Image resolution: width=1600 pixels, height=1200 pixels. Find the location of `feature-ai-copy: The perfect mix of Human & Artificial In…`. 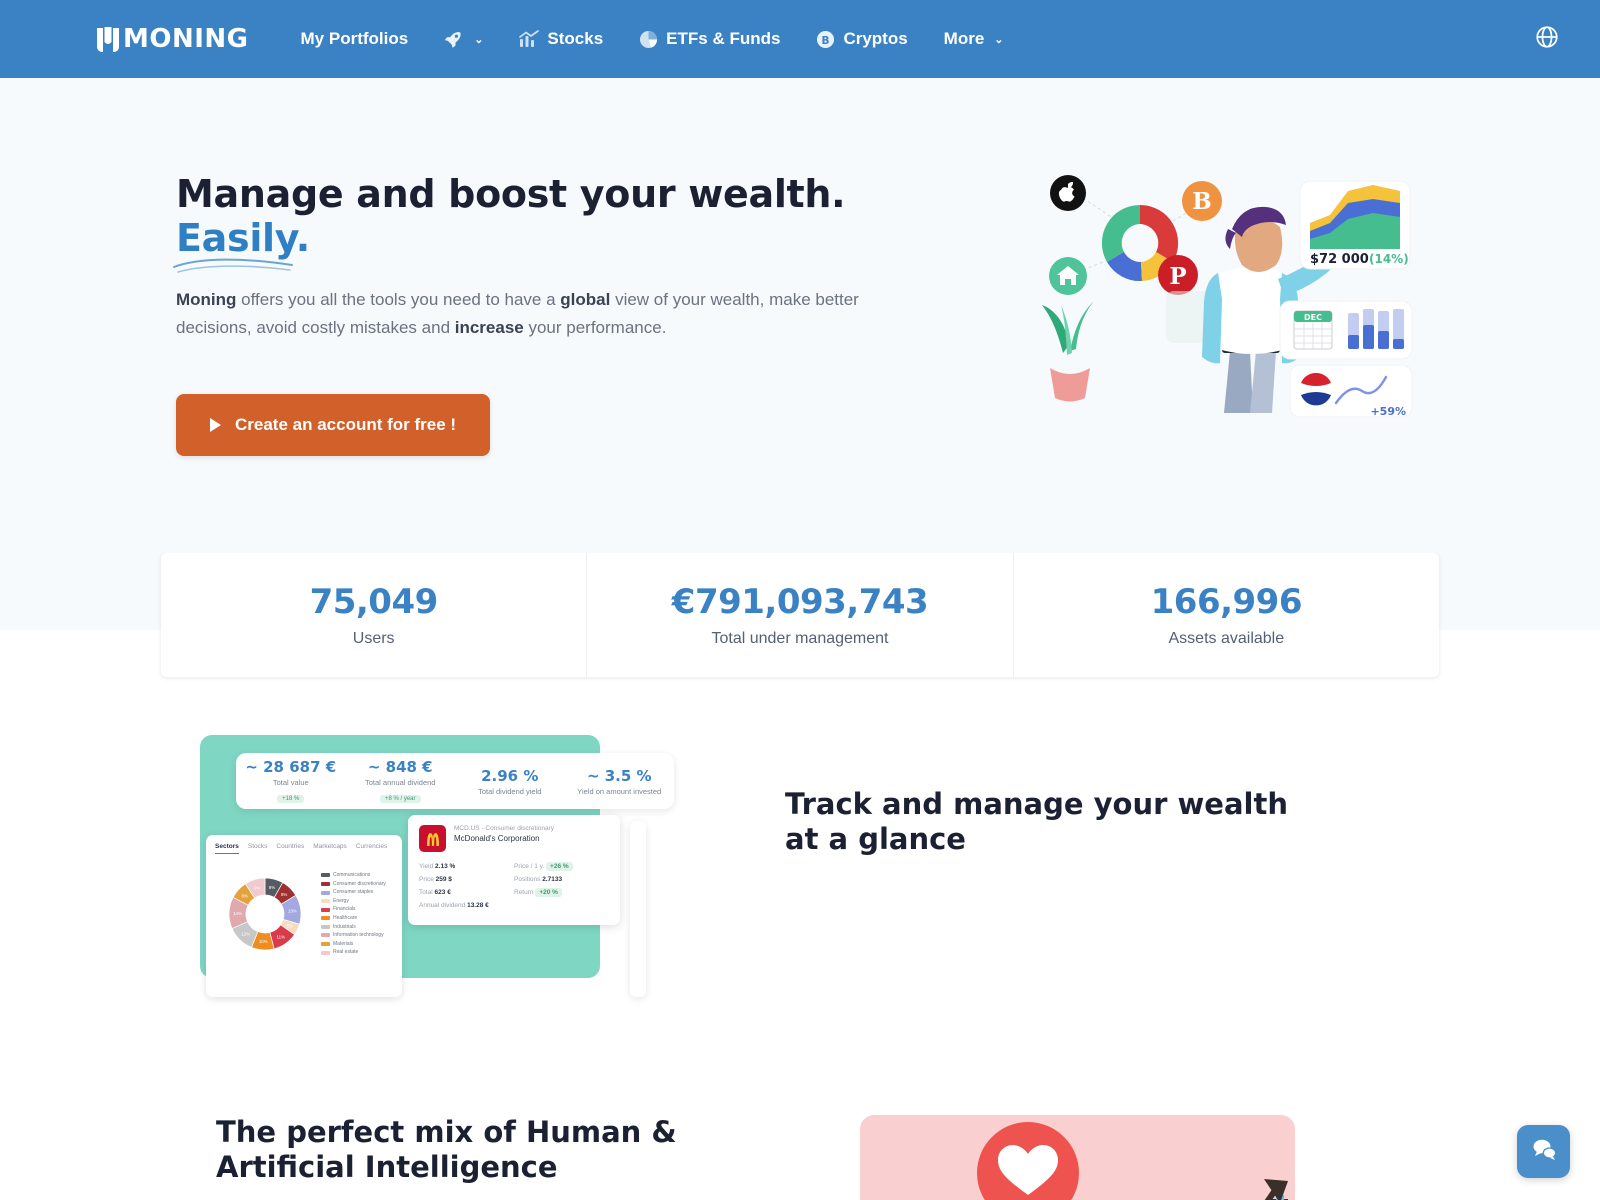

feature-ai-copy: The perfect mix of Human & Artificial In… is located at coordinates (480, 1150).